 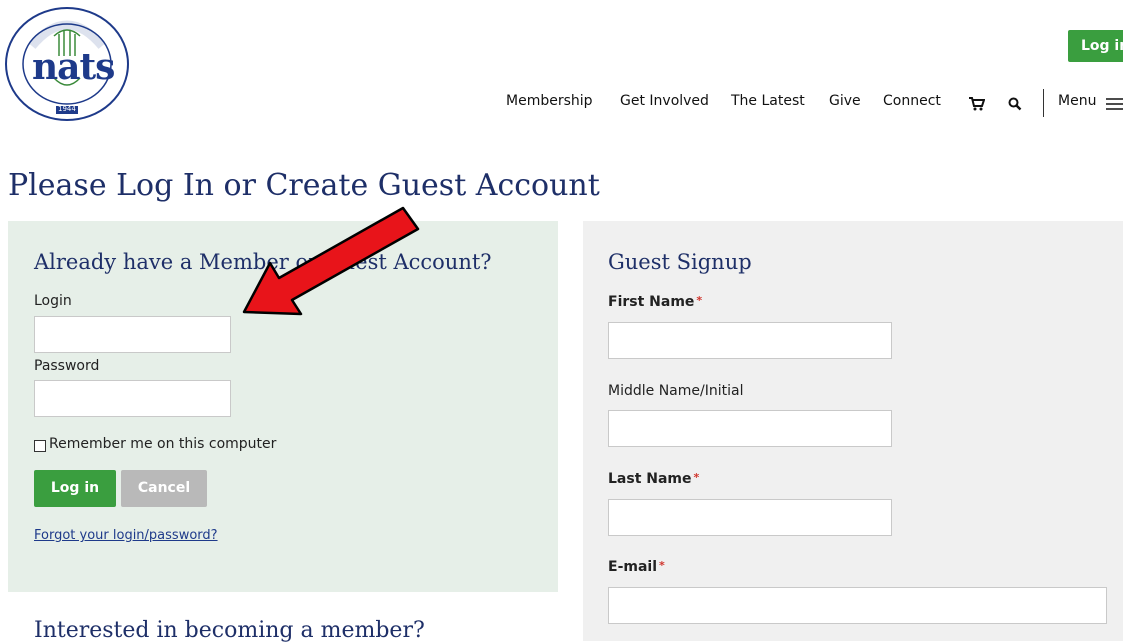 I want to click on logo-year: 1944, so click(x=67, y=109).